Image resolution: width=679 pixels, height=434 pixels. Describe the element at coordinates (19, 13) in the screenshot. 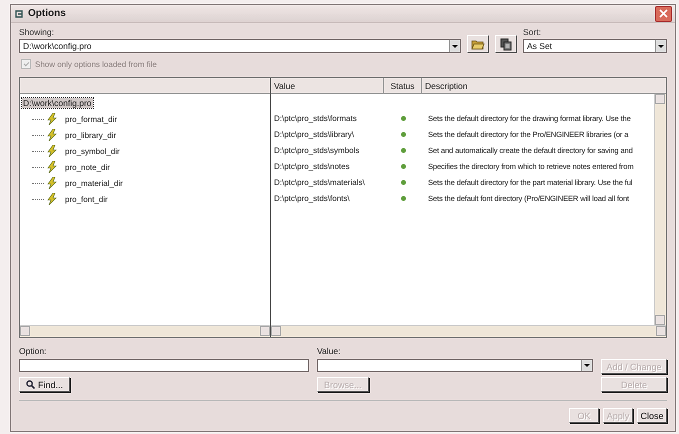

I see `app-icon` at that location.